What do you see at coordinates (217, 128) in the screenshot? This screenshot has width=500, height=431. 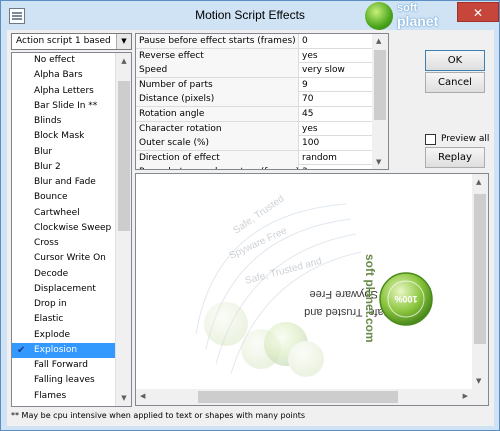 I see `property-name: Character rotation` at bounding box center [217, 128].